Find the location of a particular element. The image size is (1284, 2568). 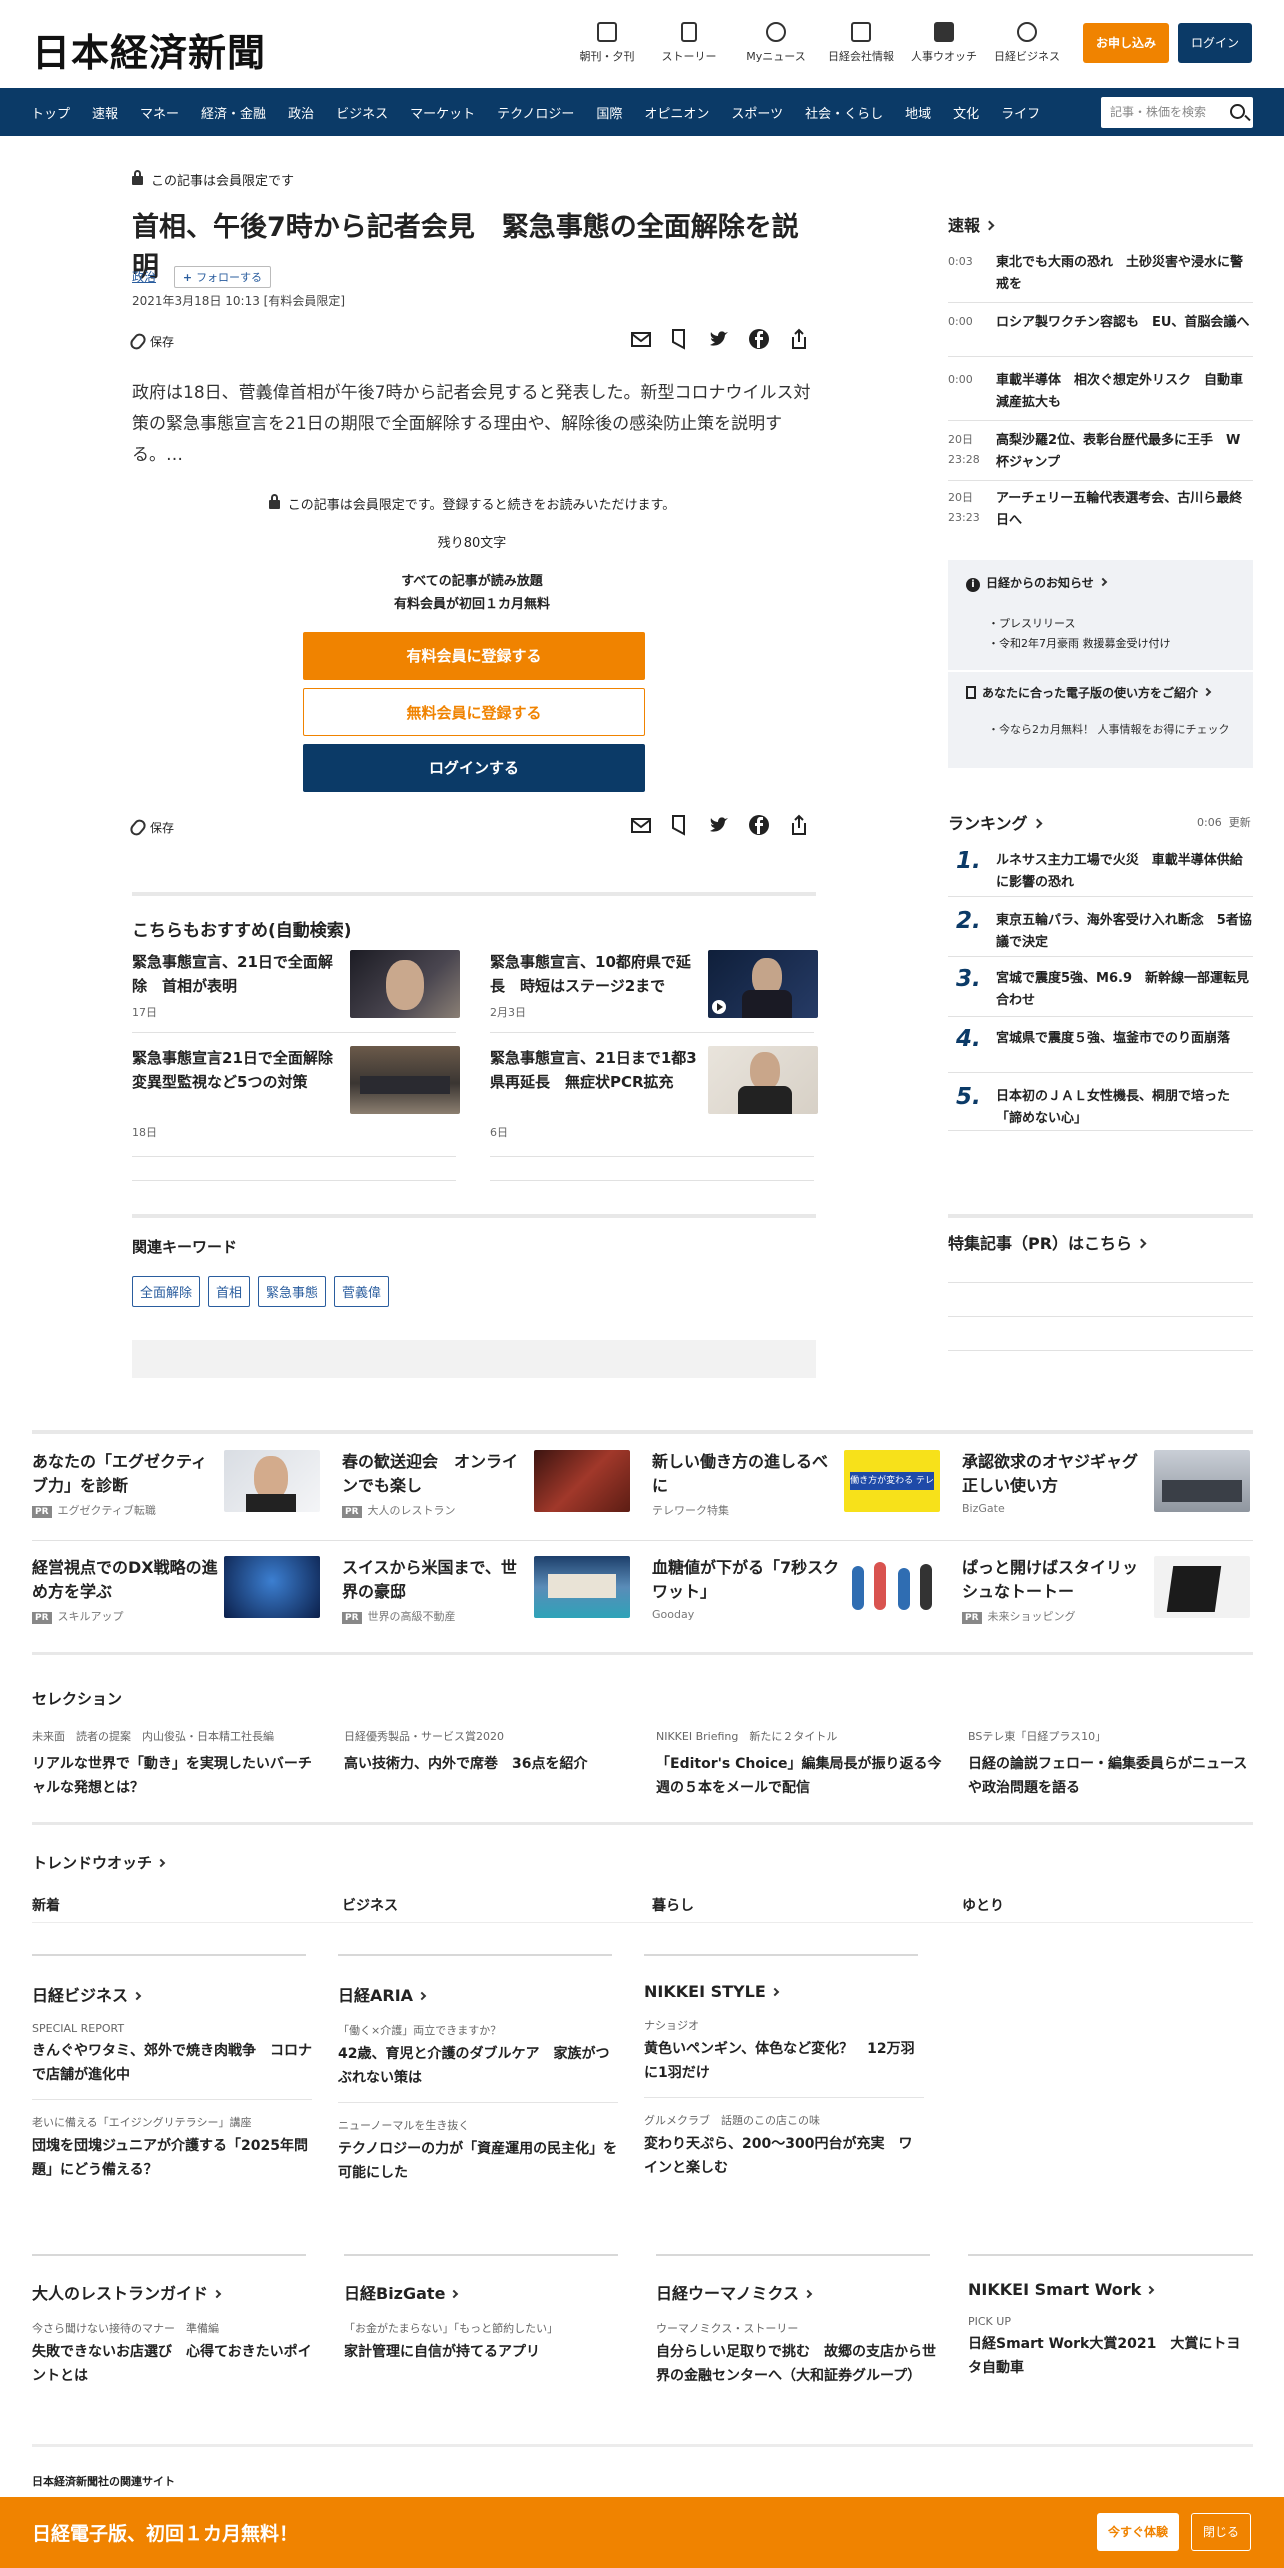

pr-item: スイスから米国まで、世界の豪邸 PR 世界の高級不動産 is located at coordinates (487, 1606).